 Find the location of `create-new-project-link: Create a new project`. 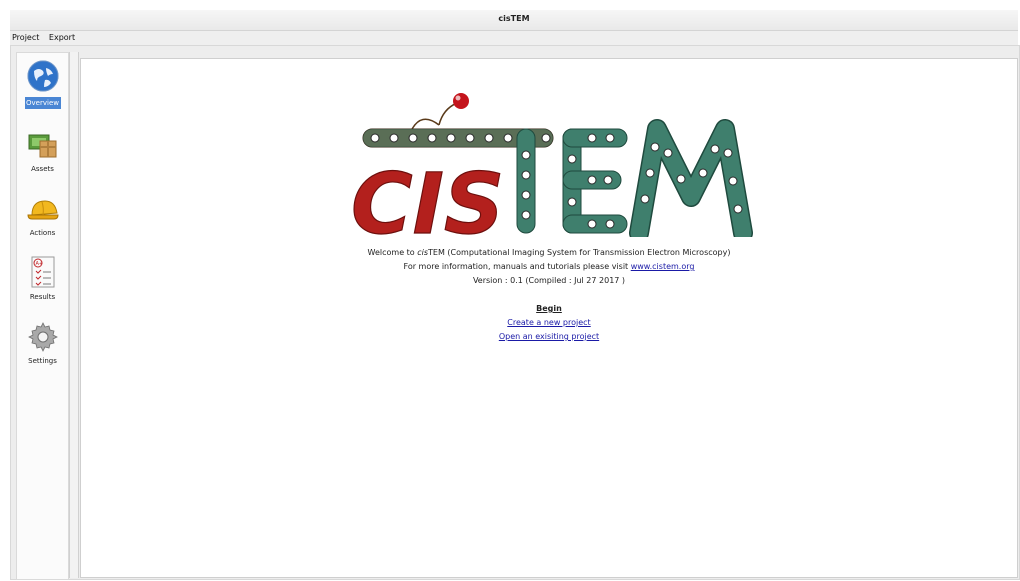

create-new-project-link: Create a new project is located at coordinates (548, 322).